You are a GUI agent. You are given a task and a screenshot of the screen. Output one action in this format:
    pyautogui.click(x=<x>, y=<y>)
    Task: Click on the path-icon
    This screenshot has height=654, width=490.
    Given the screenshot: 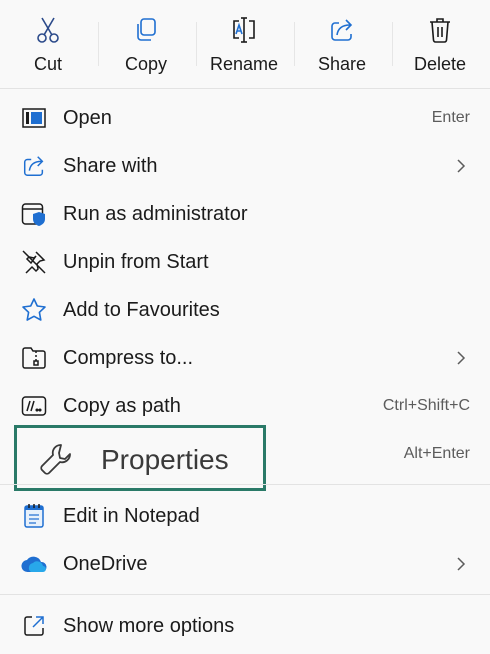 What is the action you would take?
    pyautogui.click(x=34, y=406)
    